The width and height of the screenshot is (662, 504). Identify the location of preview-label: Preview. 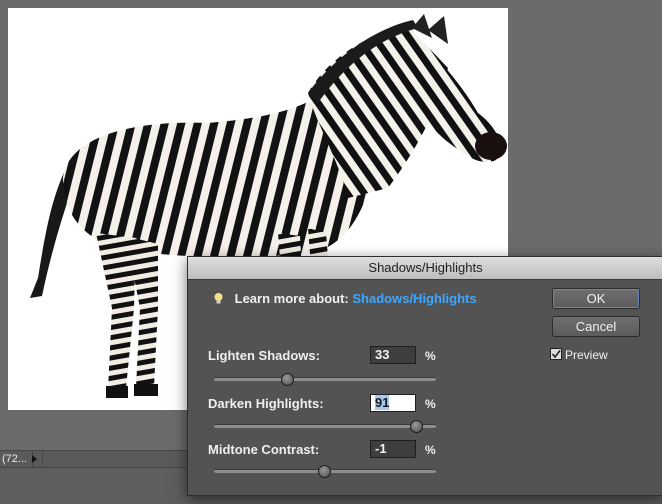
(586, 355).